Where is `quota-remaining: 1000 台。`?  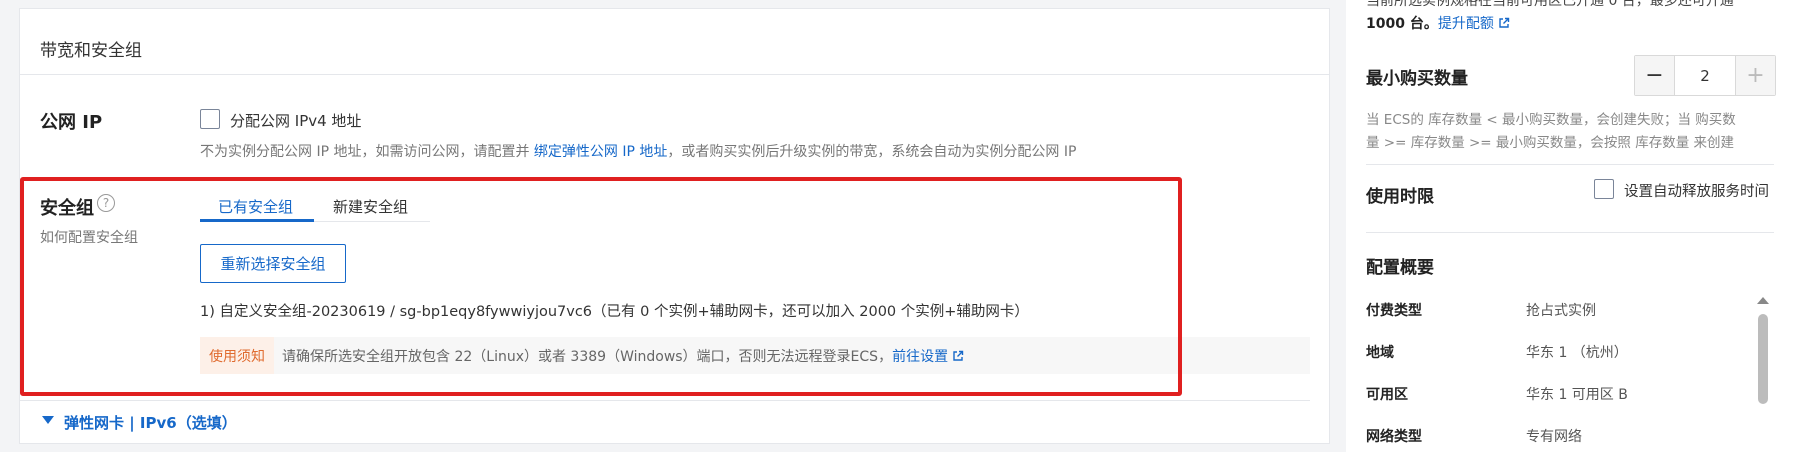 quota-remaining: 1000 台。 is located at coordinates (1402, 24).